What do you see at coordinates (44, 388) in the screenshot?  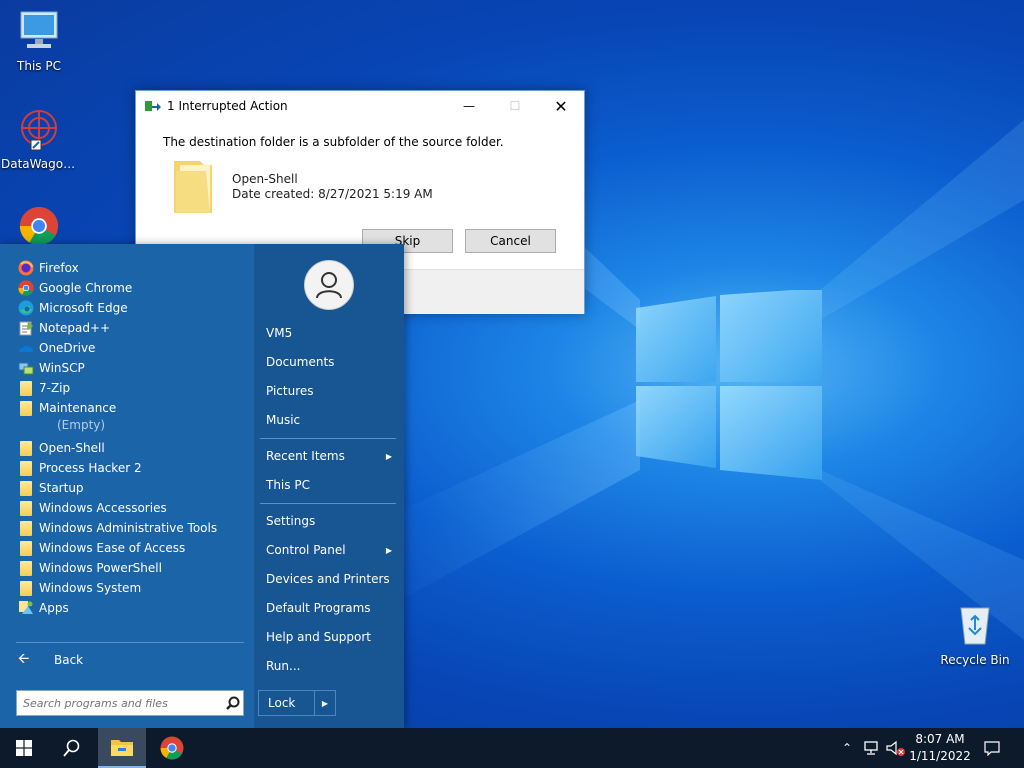 I see `program-item: 7-Zip` at bounding box center [44, 388].